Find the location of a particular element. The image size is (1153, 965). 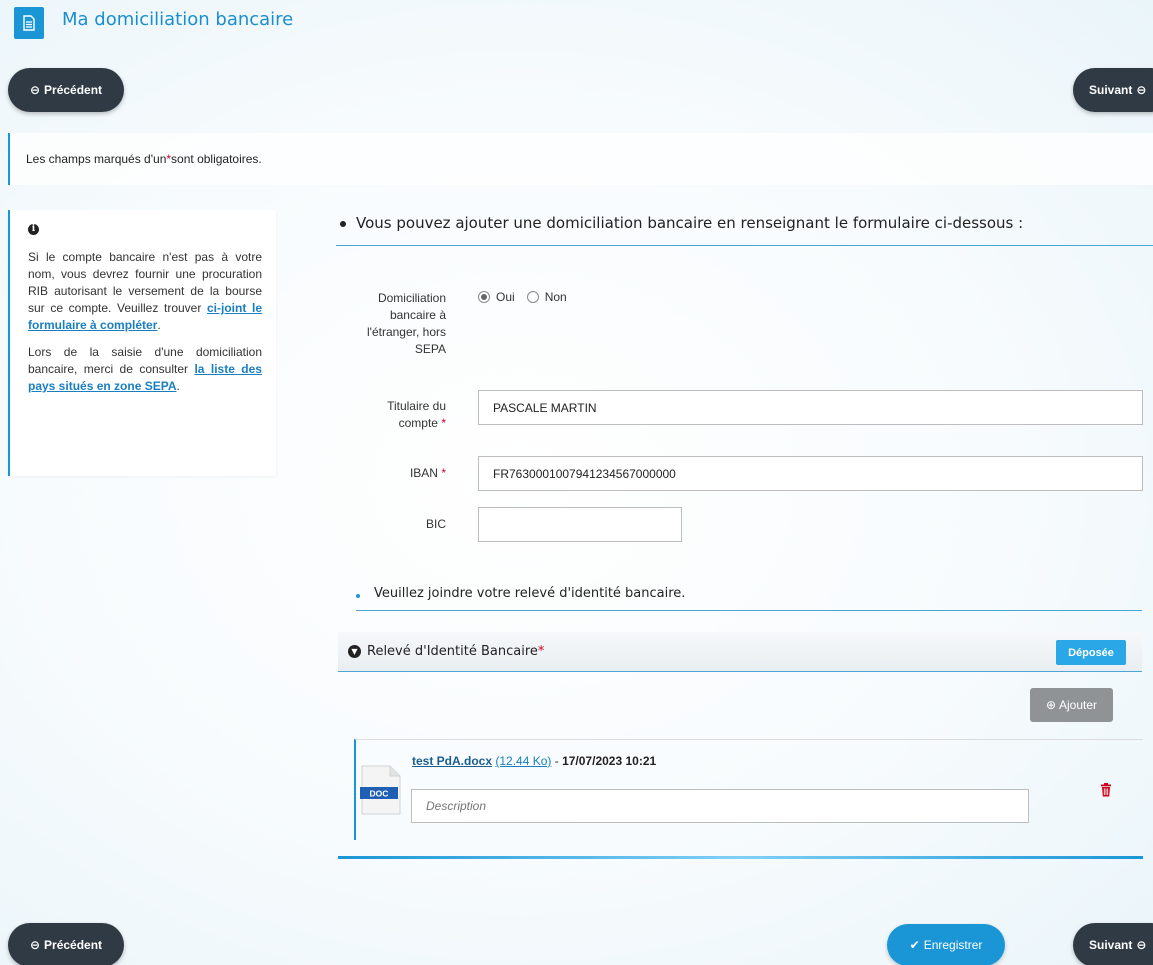

page-title: Ma domiciliation bancaire is located at coordinates (178, 19).